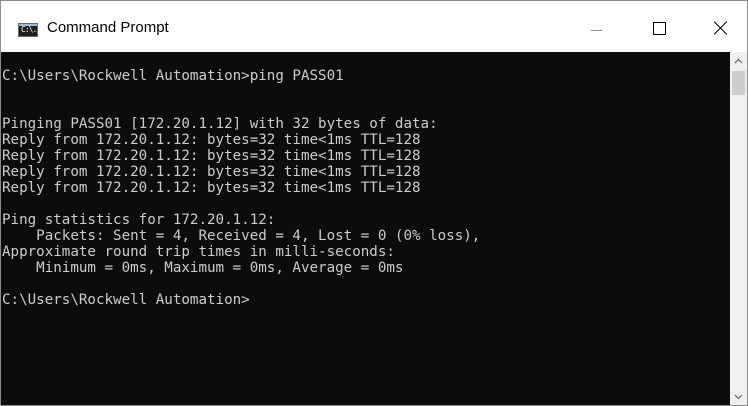 Image resolution: width=748 pixels, height=406 pixels. I want to click on scroll-down-button, so click(738, 396).